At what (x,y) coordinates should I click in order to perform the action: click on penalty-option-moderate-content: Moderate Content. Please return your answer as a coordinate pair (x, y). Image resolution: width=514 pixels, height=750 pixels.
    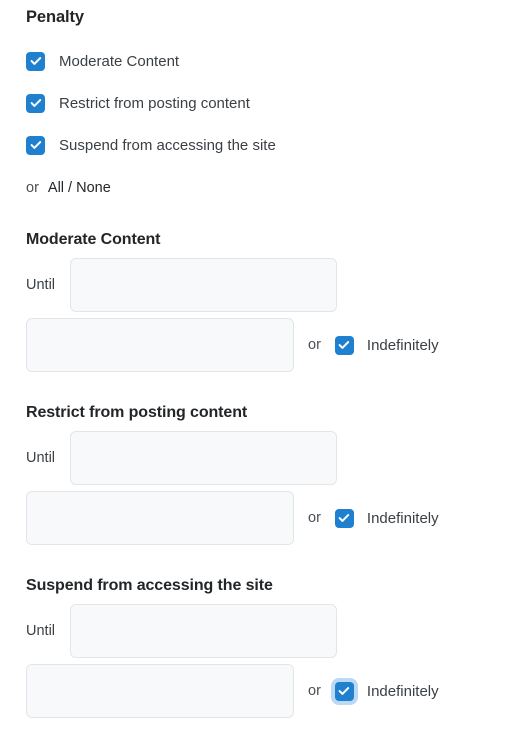
    Looking at the image, I should click on (270, 61).